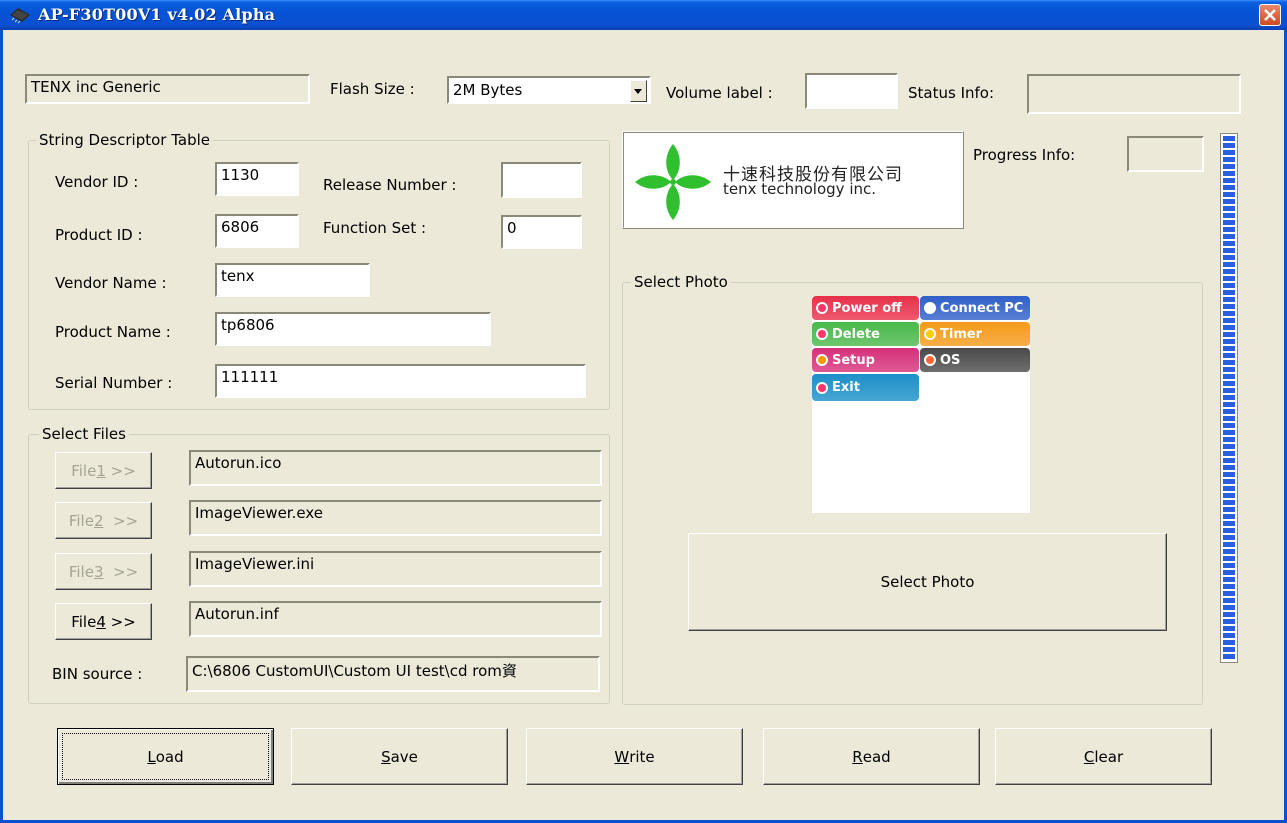 Image resolution: width=1287 pixels, height=823 pixels. Describe the element at coordinates (800, 189) in the screenshot. I see `logo-english-text: tenx technology inc.` at that location.